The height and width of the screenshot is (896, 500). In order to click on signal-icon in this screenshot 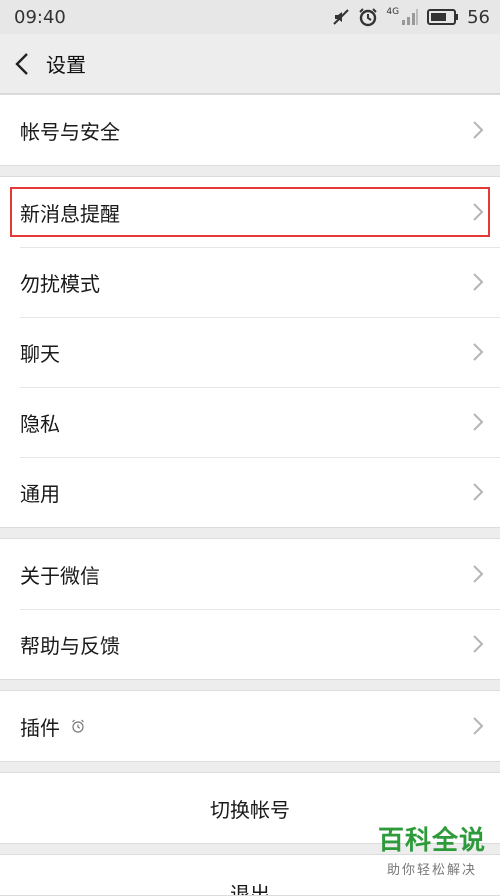, I will do `click(410, 17)`.